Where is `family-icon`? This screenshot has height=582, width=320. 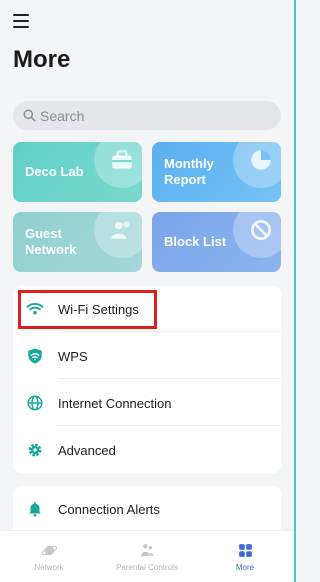
family-icon is located at coordinates (147, 549).